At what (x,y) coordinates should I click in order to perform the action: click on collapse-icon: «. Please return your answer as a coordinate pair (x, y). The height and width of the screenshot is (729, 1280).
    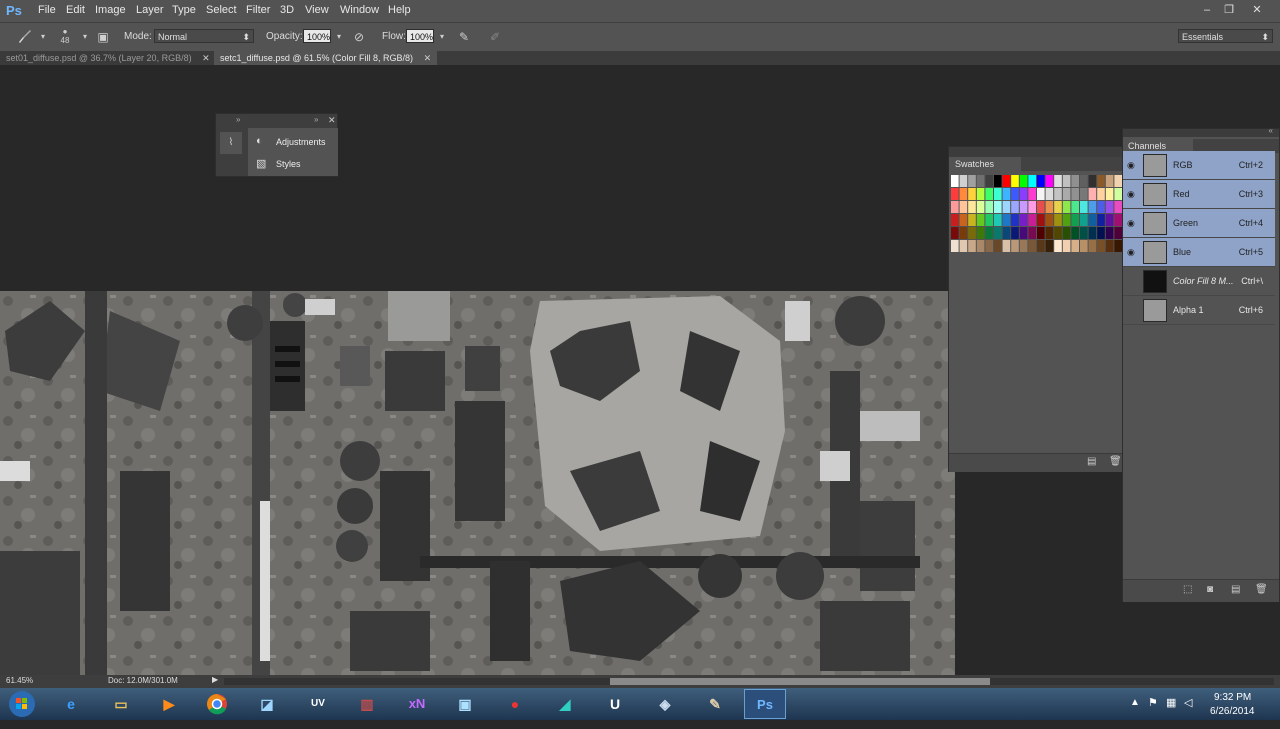
    Looking at the image, I should click on (1271, 130).